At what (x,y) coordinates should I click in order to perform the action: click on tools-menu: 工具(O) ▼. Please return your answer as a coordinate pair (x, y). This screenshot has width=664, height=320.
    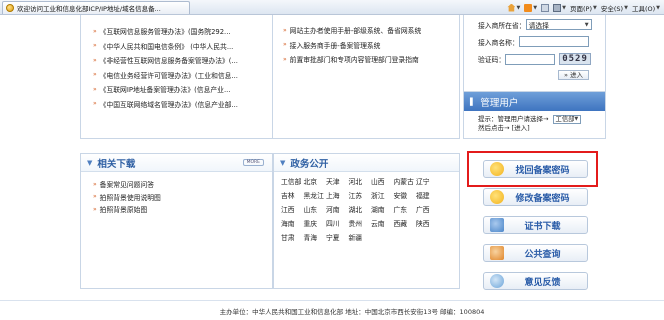
    Looking at the image, I should click on (646, 8).